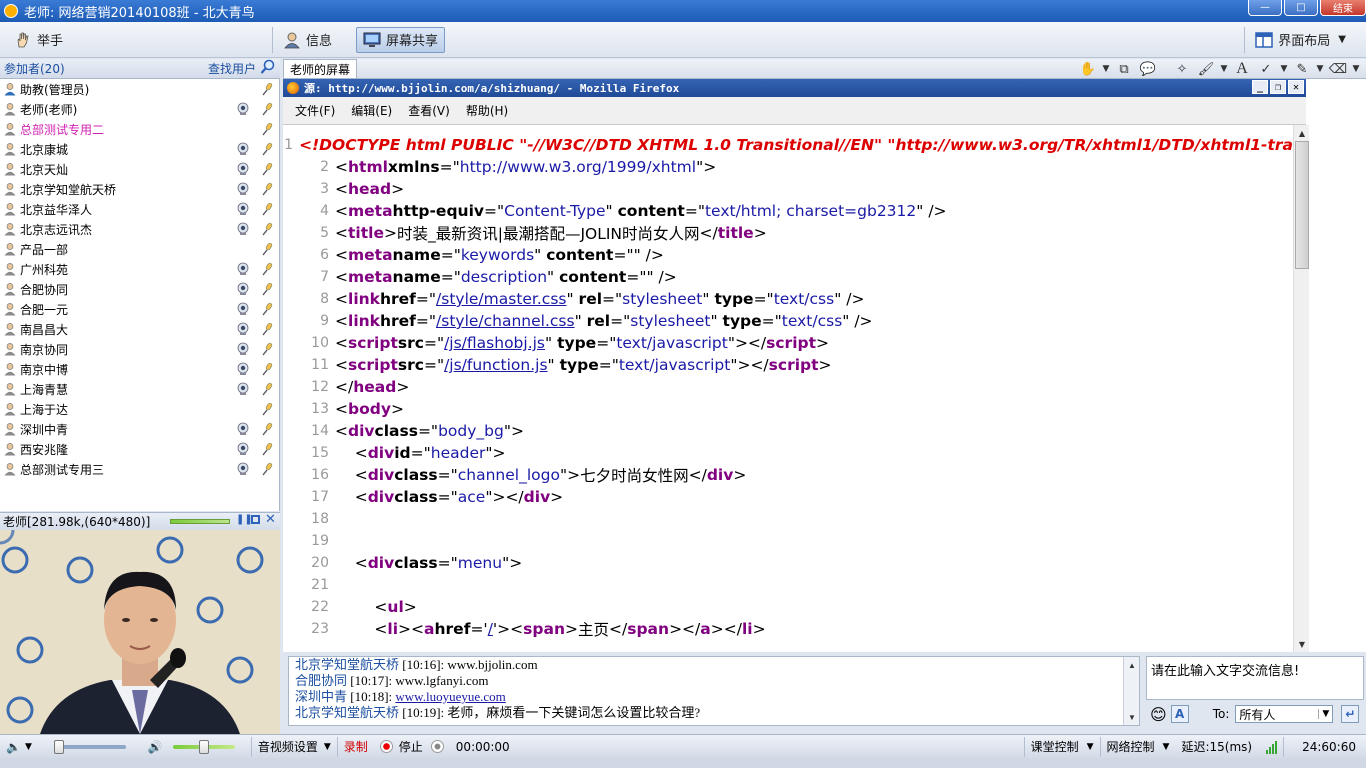 The image size is (1366, 768). Describe the element at coordinates (1350, 714) in the screenshot. I see `send-icon: ↵` at that location.